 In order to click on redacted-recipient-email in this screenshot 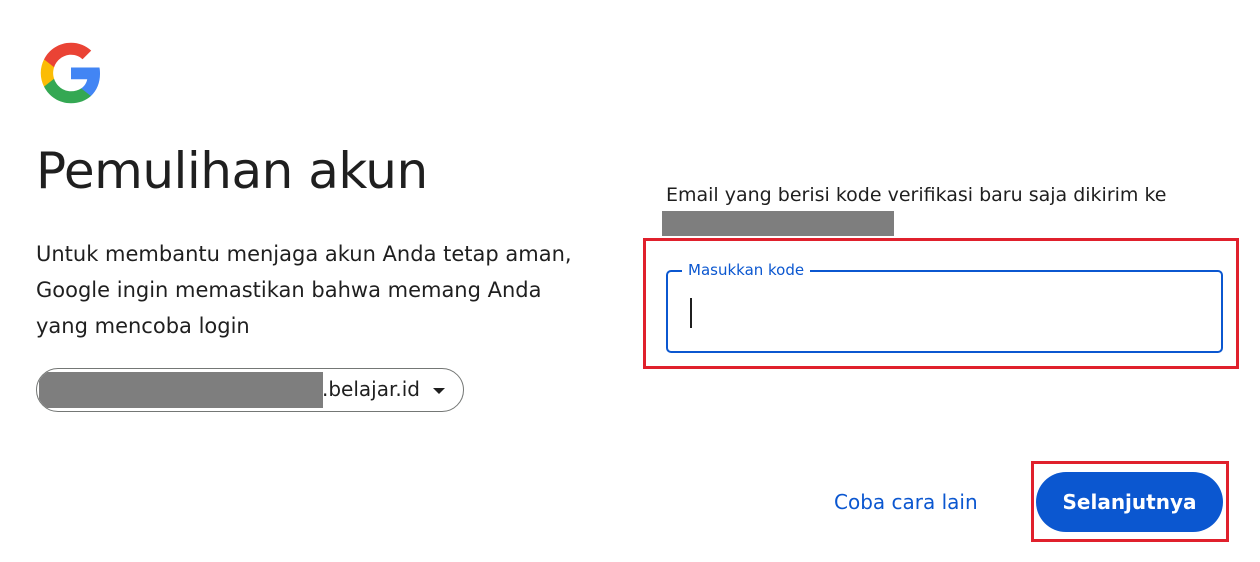, I will do `click(778, 223)`.